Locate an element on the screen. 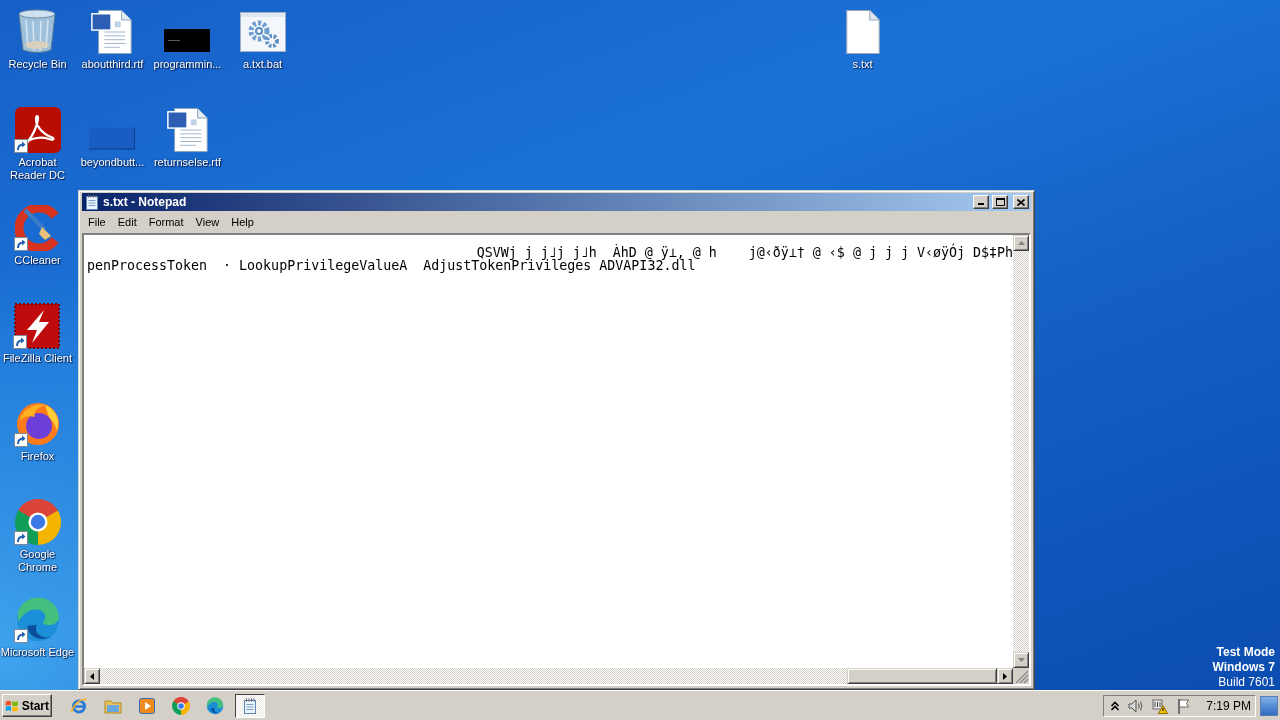 The height and width of the screenshot is (720, 1280). scroll-down-button is located at coordinates (1021, 660).